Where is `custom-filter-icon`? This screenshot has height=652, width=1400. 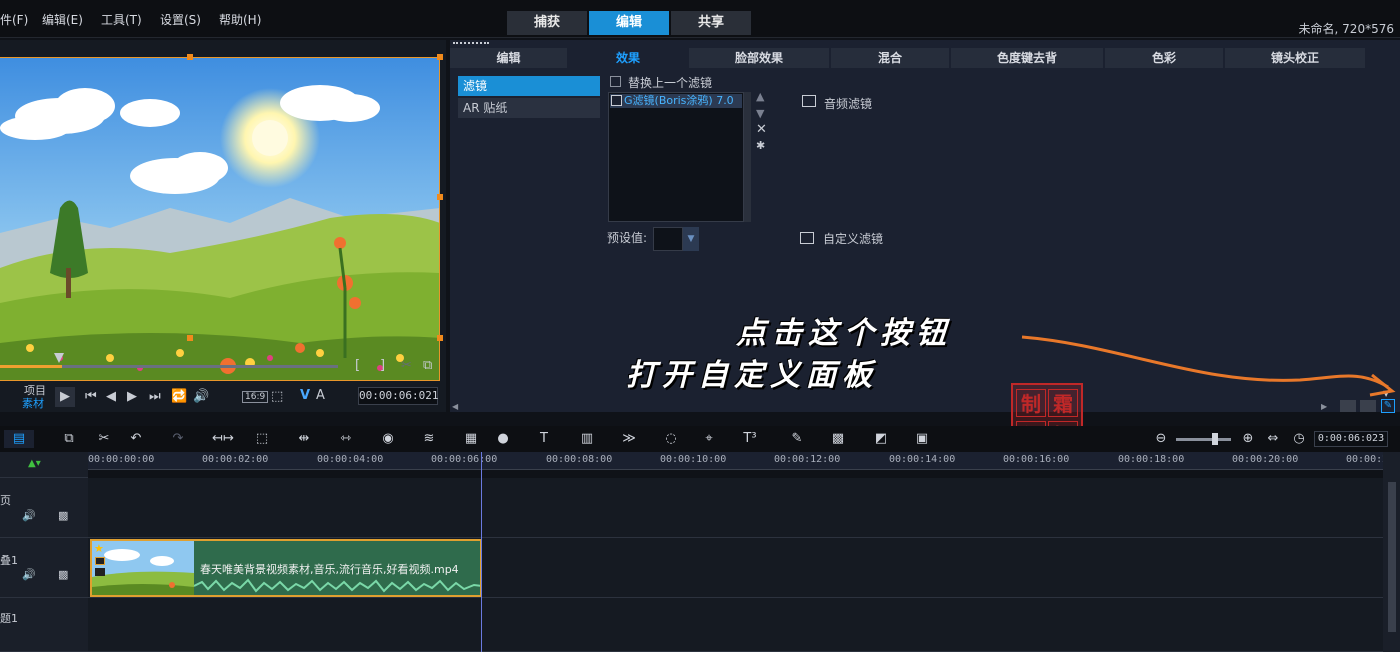 custom-filter-icon is located at coordinates (807, 238).